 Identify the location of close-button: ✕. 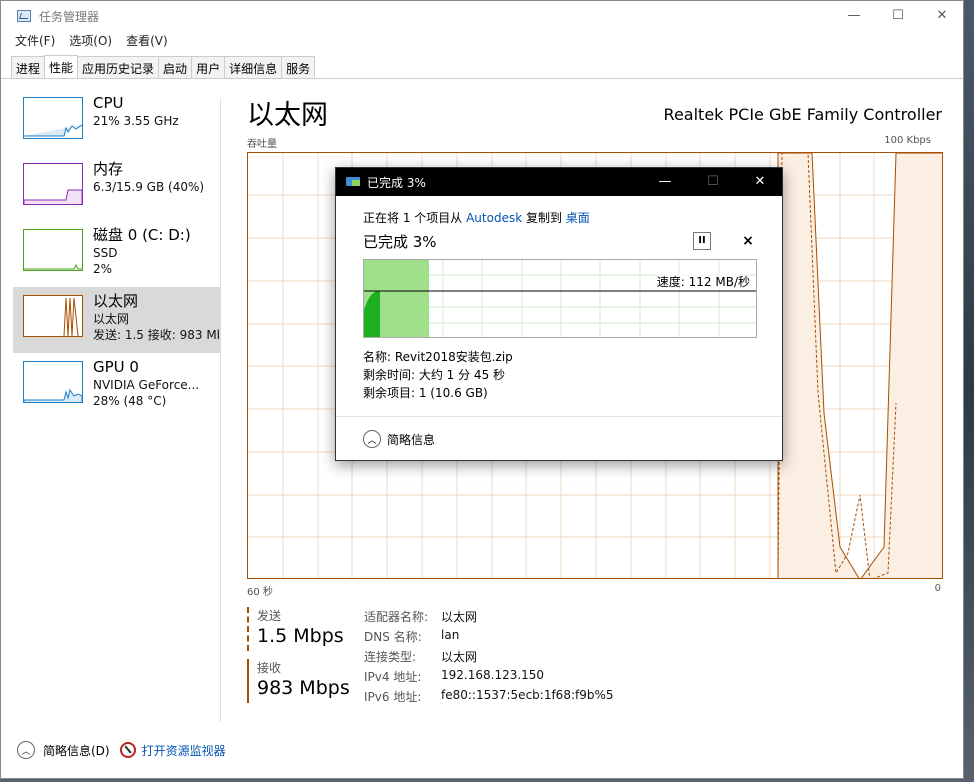
(942, 16).